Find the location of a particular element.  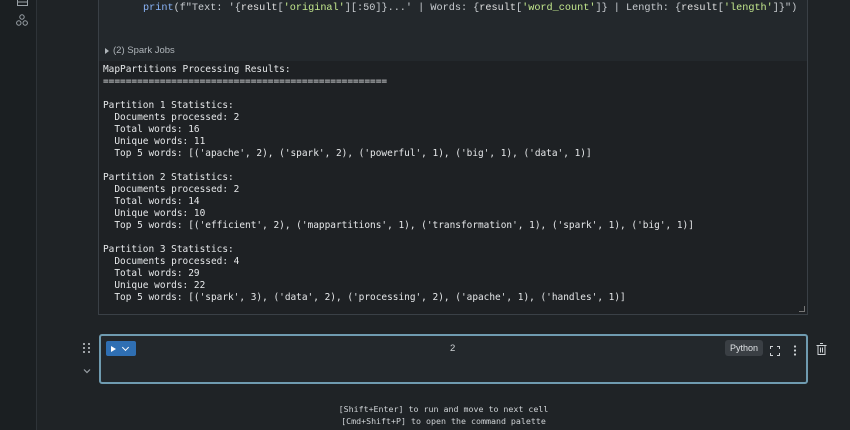

table-icon is located at coordinates (22, 3).